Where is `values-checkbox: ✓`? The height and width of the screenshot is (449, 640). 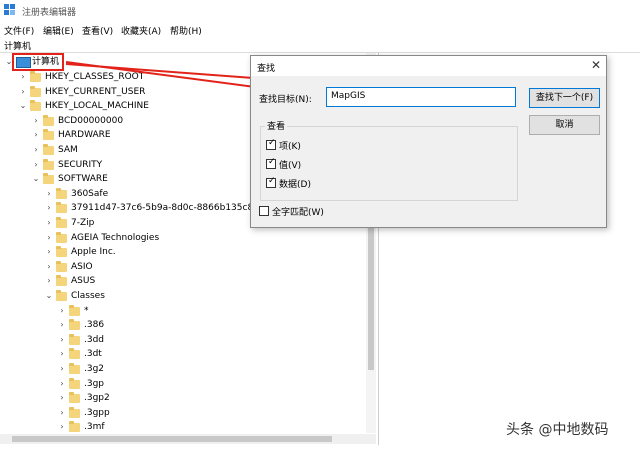 values-checkbox: ✓ is located at coordinates (271, 163).